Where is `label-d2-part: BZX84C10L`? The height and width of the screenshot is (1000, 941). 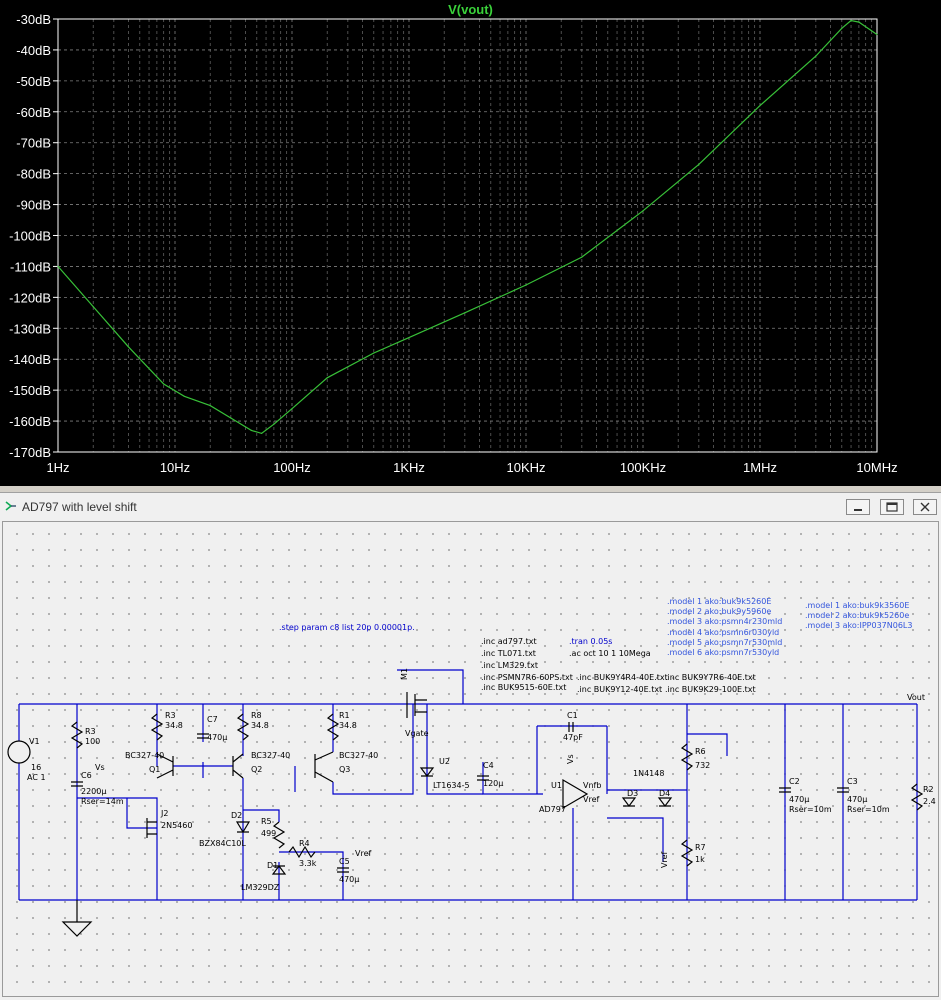
label-d2-part: BZX84C10L is located at coordinates (222, 843).